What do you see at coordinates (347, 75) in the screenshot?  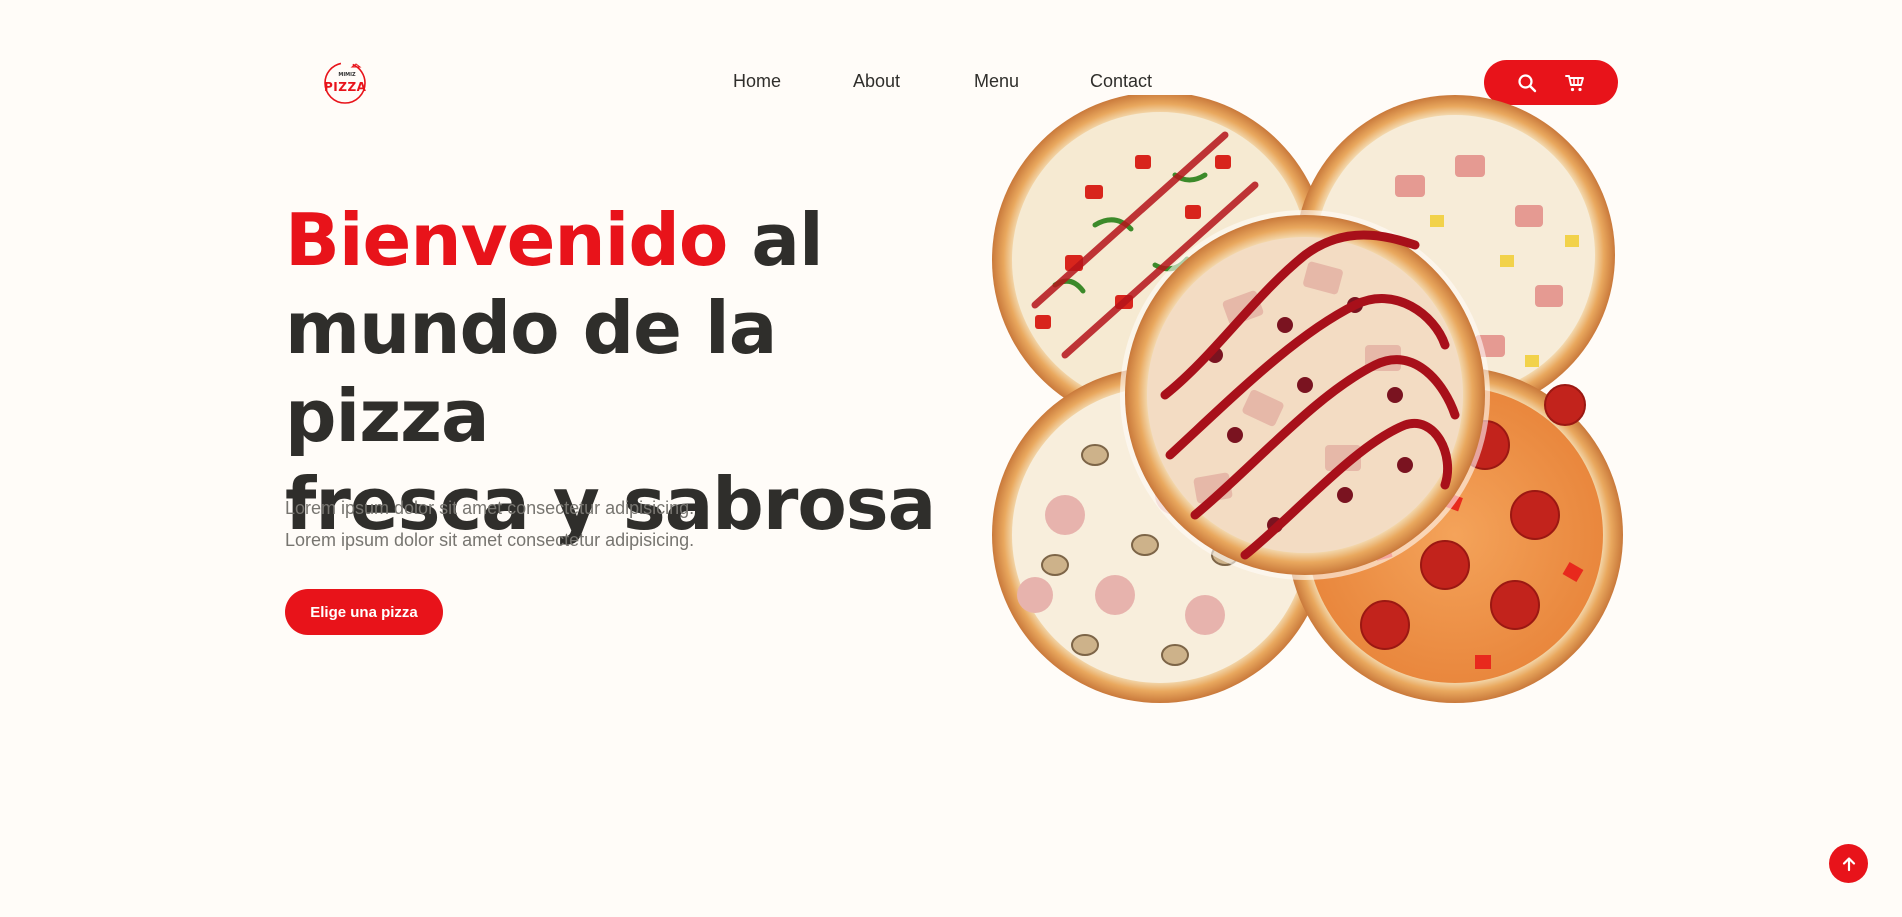 I see `logo-brand-top: MIMIZ` at bounding box center [347, 75].